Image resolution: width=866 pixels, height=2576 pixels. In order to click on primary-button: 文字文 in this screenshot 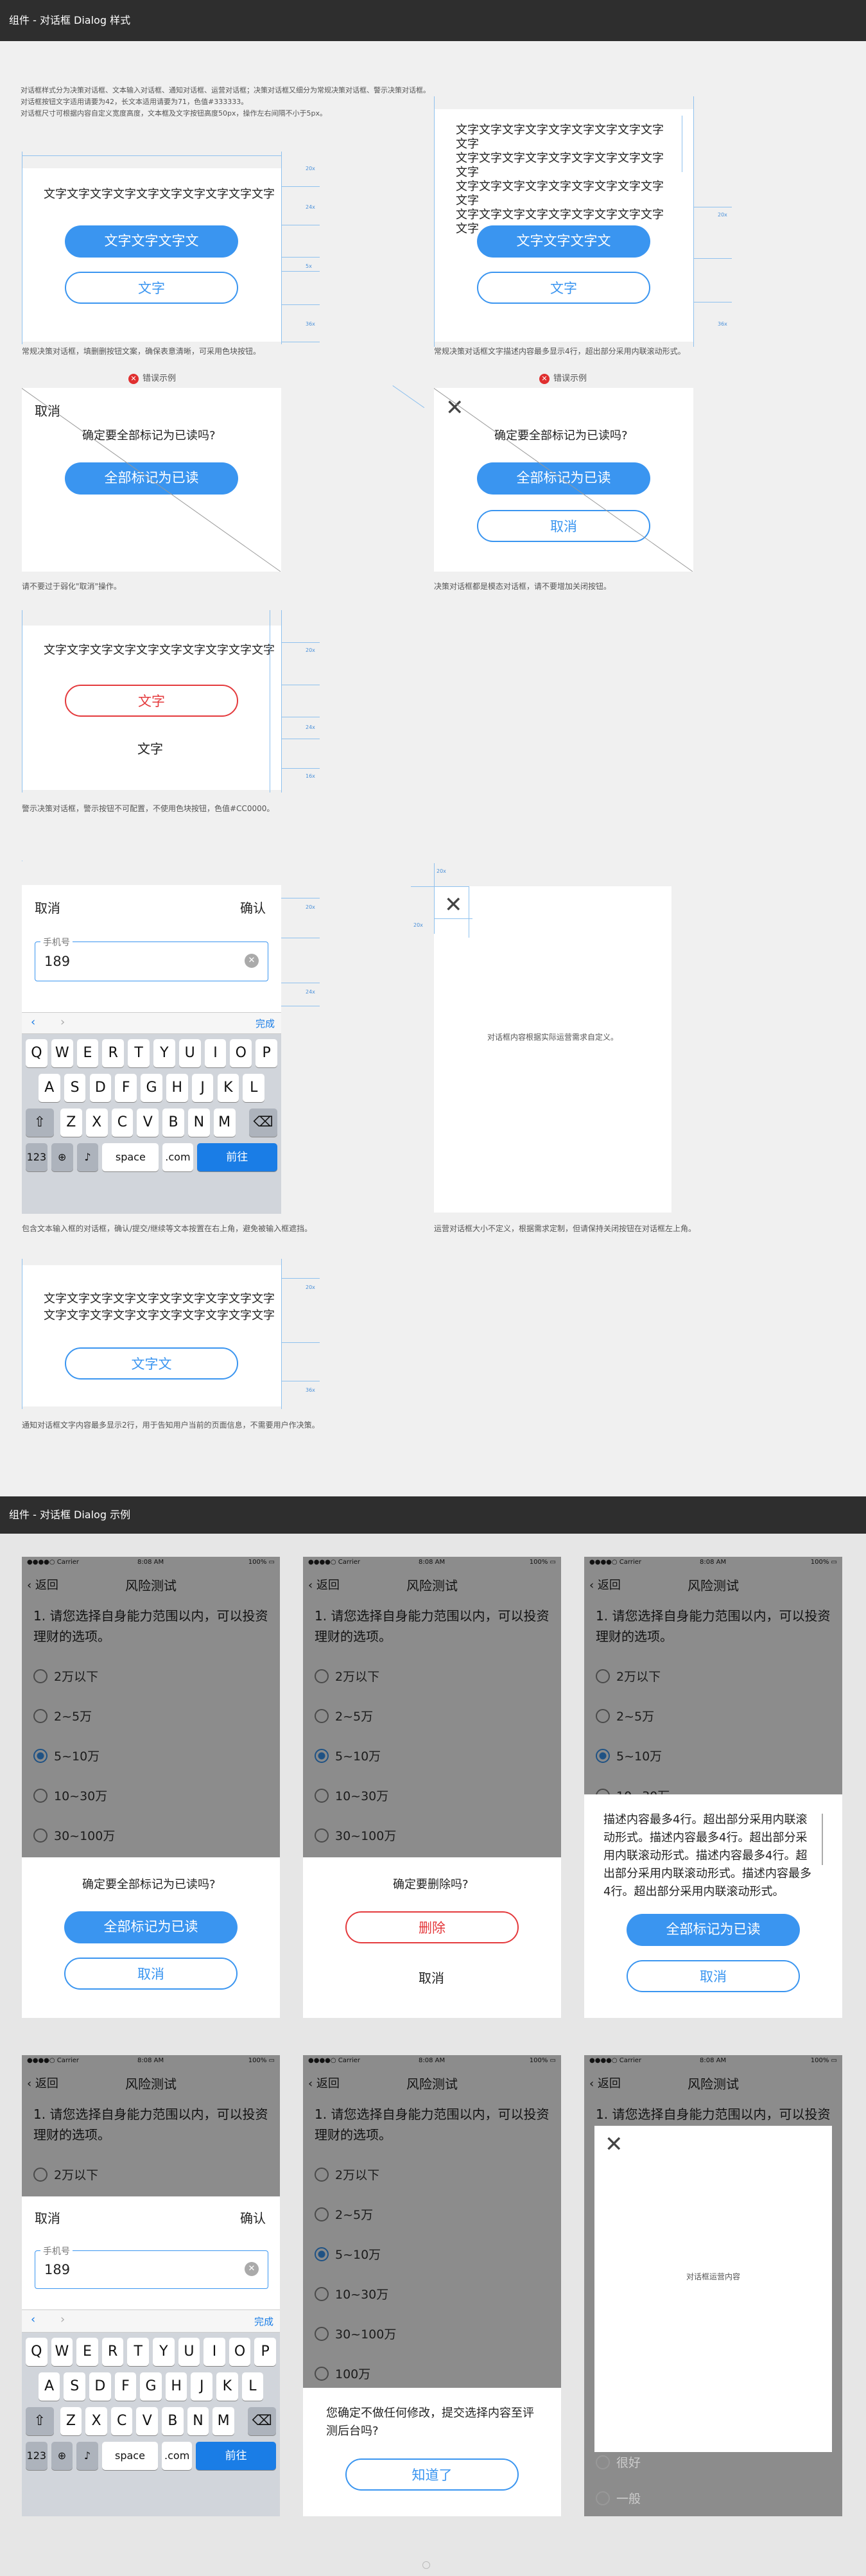, I will do `click(151, 1363)`.